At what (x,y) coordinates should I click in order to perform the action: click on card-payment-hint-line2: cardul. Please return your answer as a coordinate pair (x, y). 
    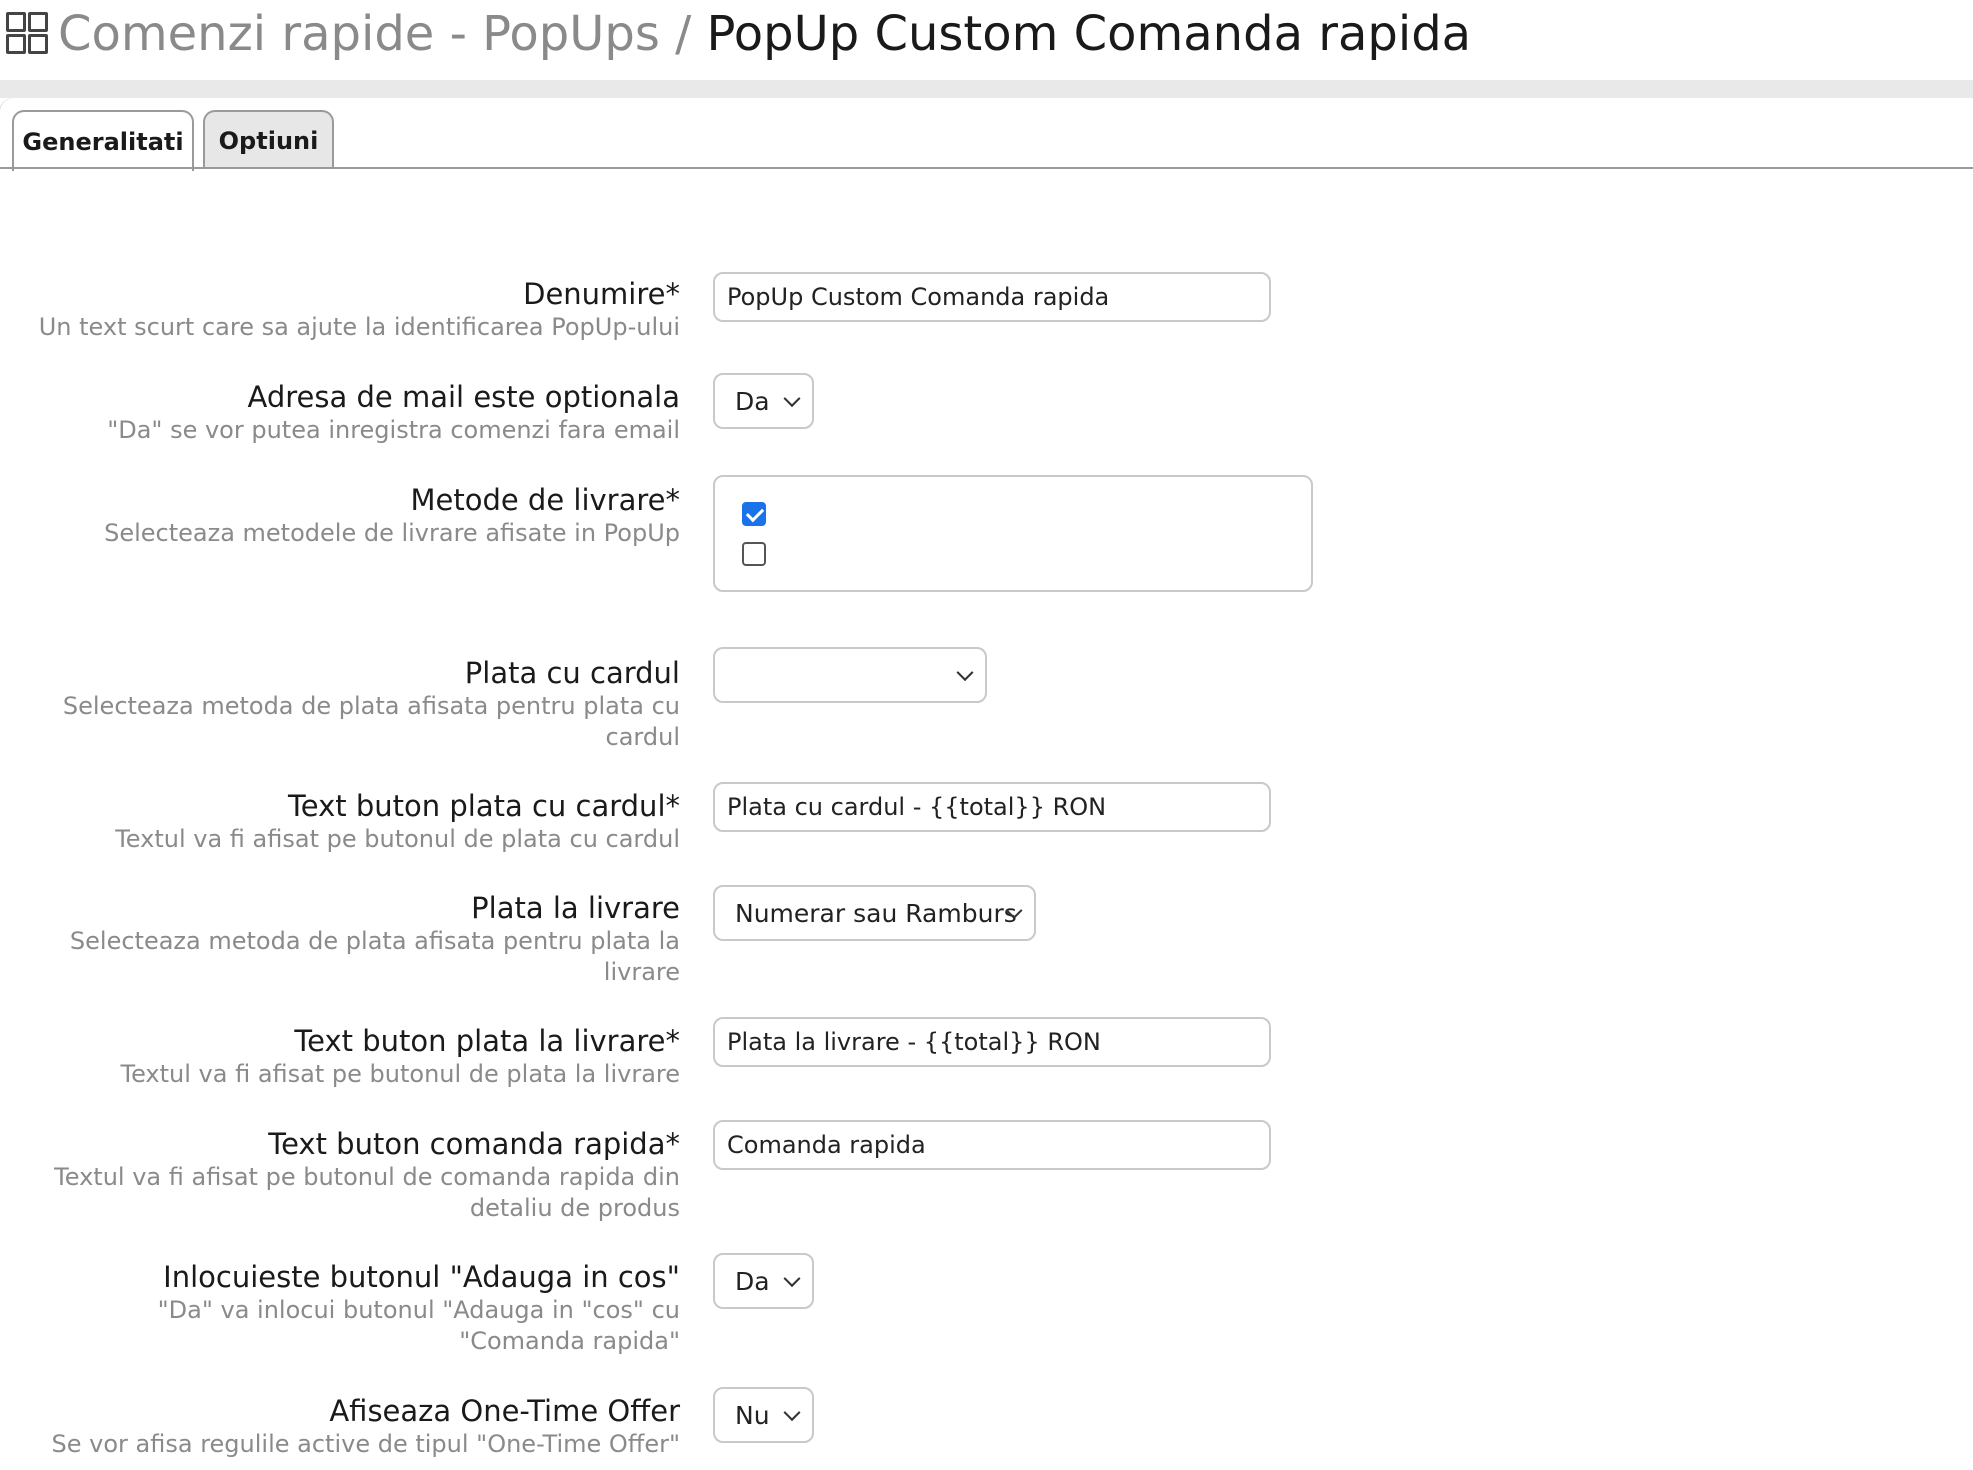
    Looking at the image, I should click on (642, 737).